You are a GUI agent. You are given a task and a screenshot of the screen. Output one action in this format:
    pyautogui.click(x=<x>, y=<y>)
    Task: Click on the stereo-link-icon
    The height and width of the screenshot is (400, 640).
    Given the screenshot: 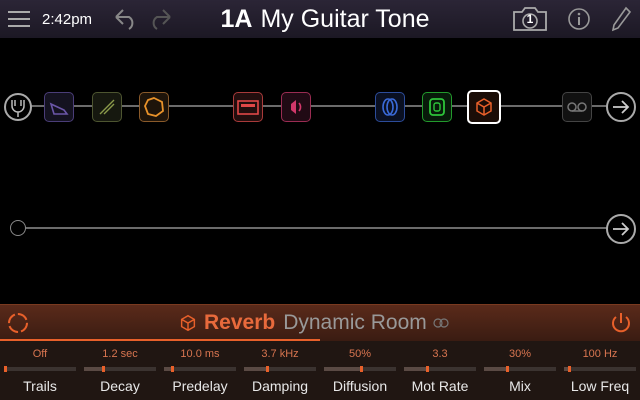 What is the action you would take?
    pyautogui.click(x=441, y=323)
    